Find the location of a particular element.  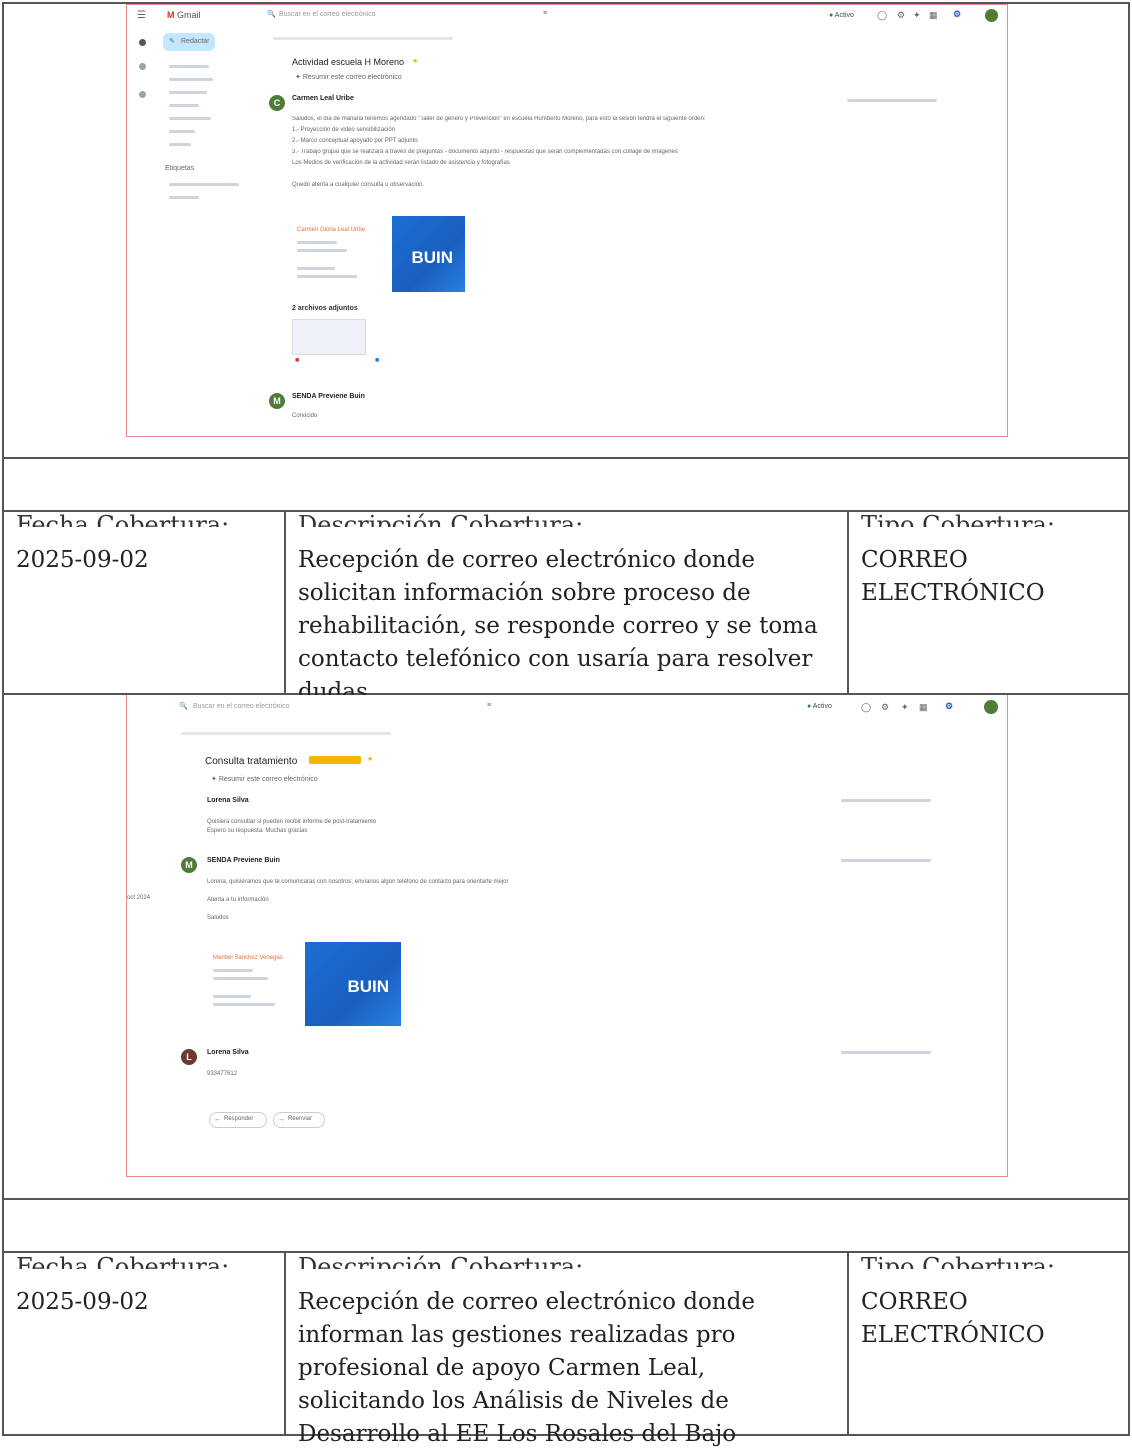

email-subject: Consulta tratamiento is located at coordinates (251, 761).